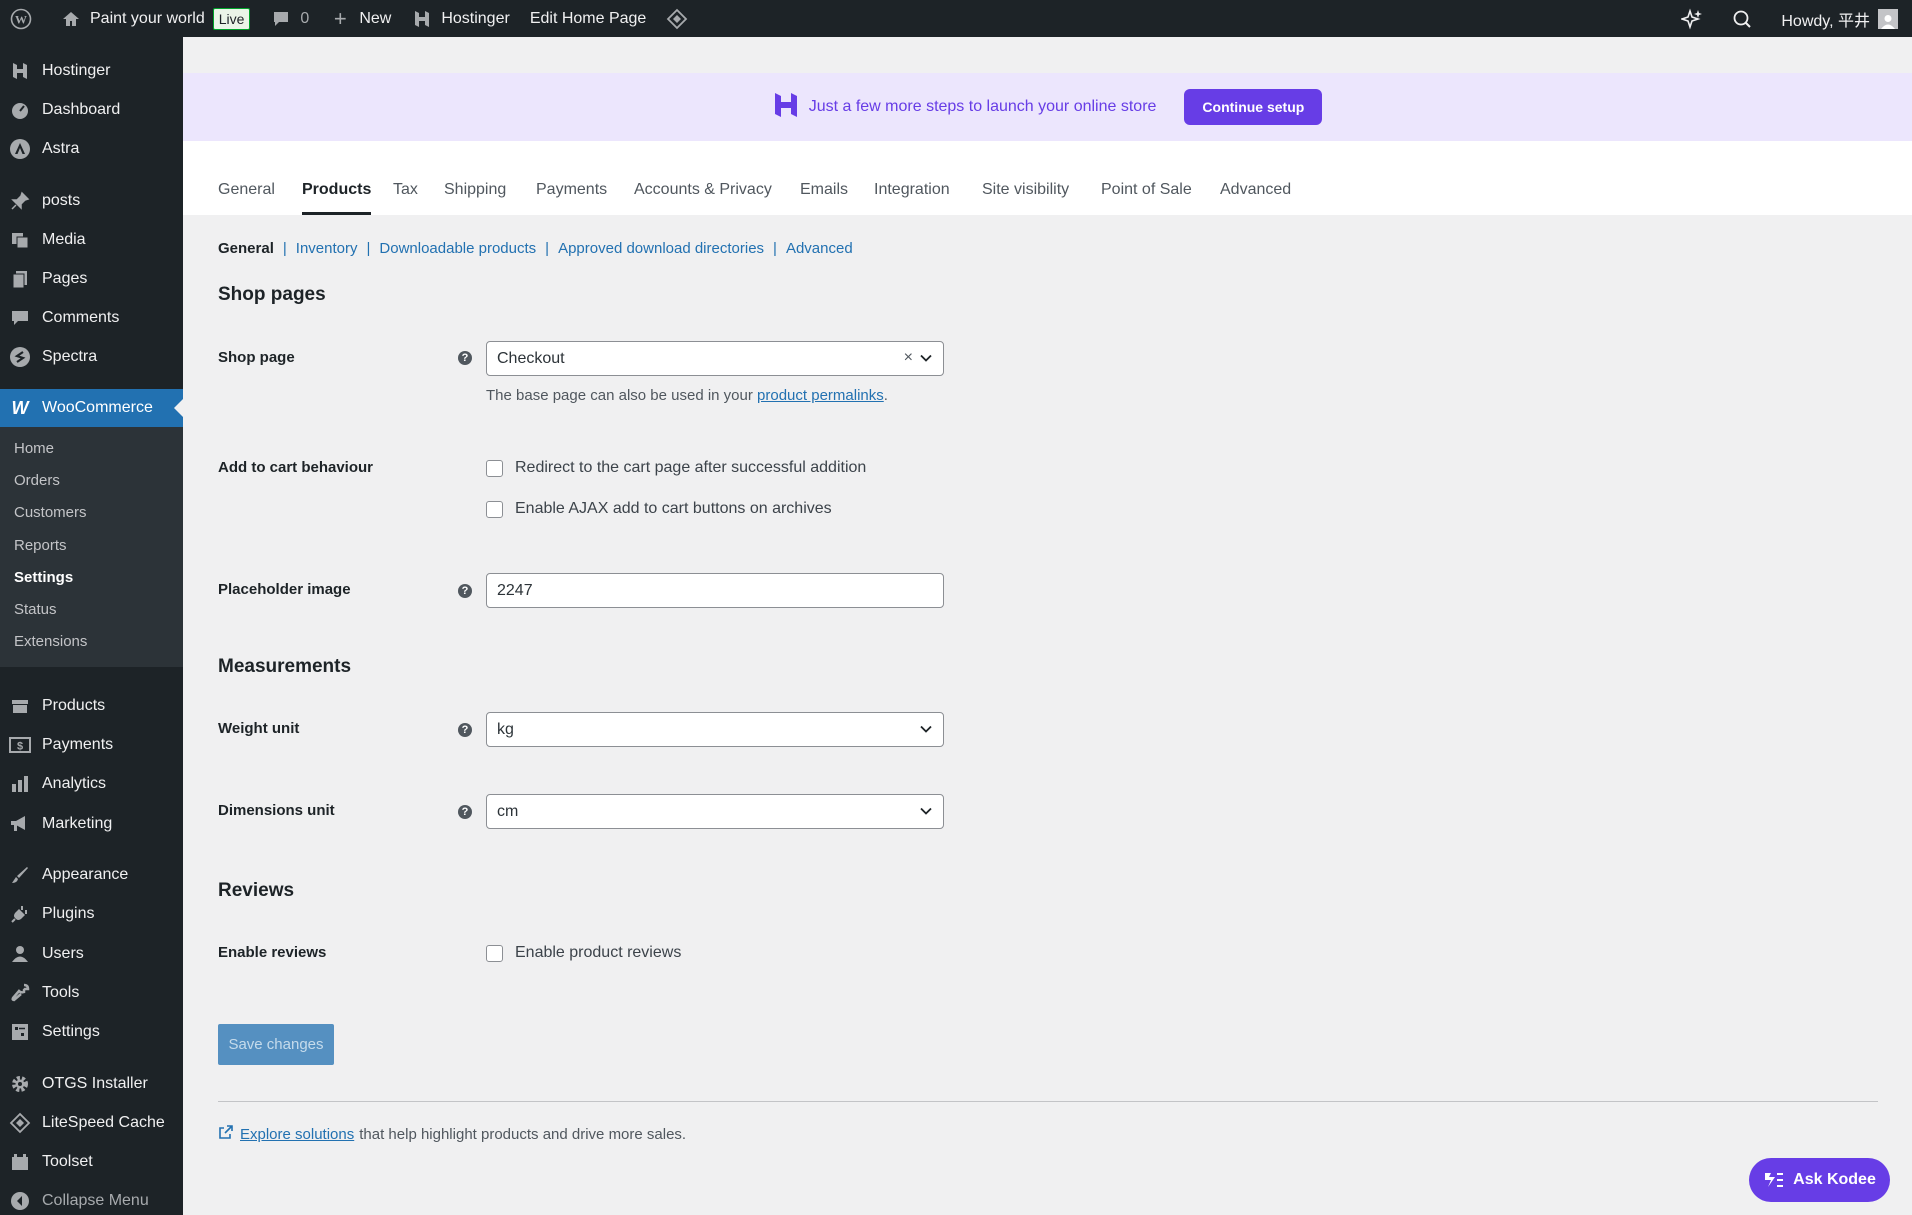  What do you see at coordinates (91, 110) in the screenshot?
I see `sidebar-item-dashboard: Dashboard` at bounding box center [91, 110].